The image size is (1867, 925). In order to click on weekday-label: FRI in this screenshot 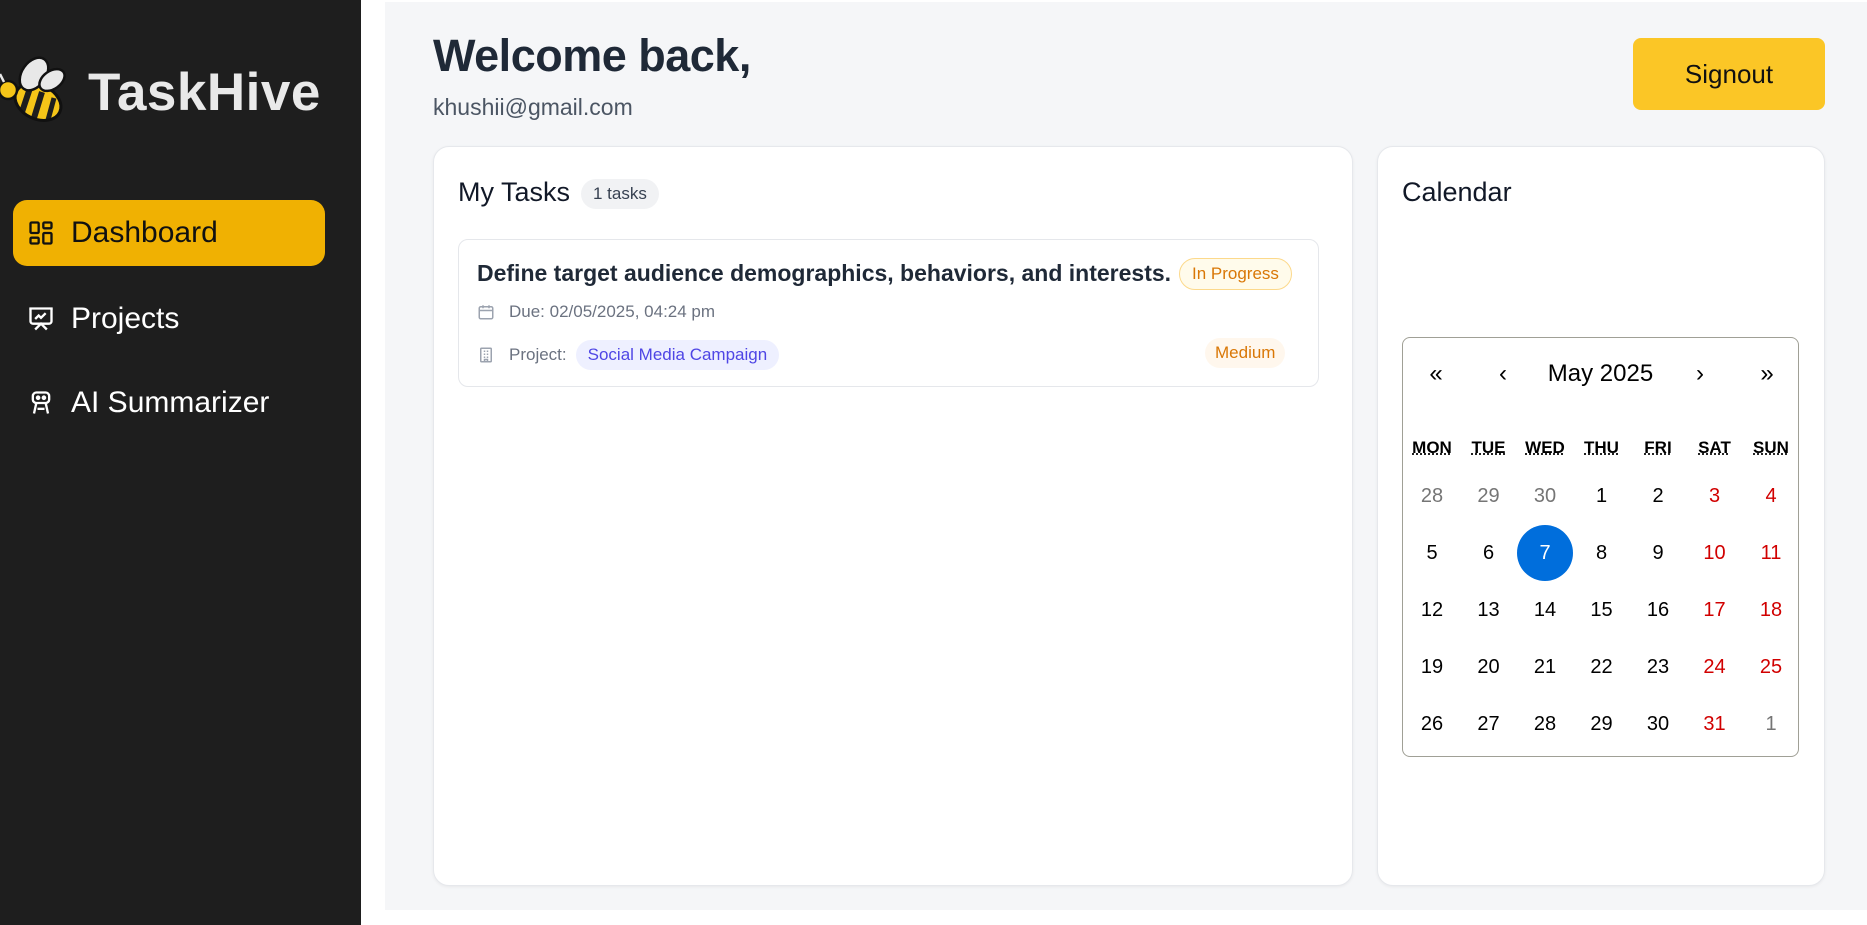, I will do `click(1658, 447)`.